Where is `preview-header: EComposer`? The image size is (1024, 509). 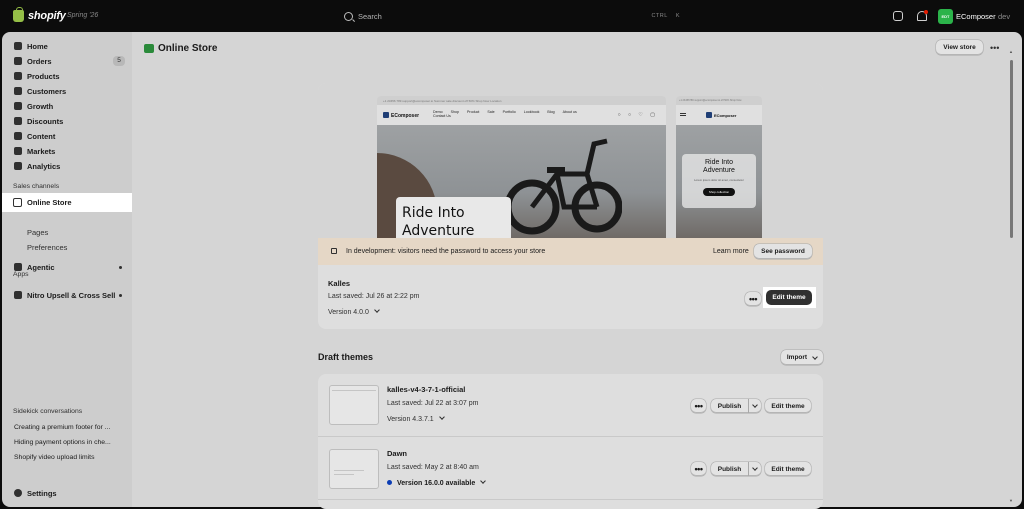
preview-header: EComposer is located at coordinates (719, 115).